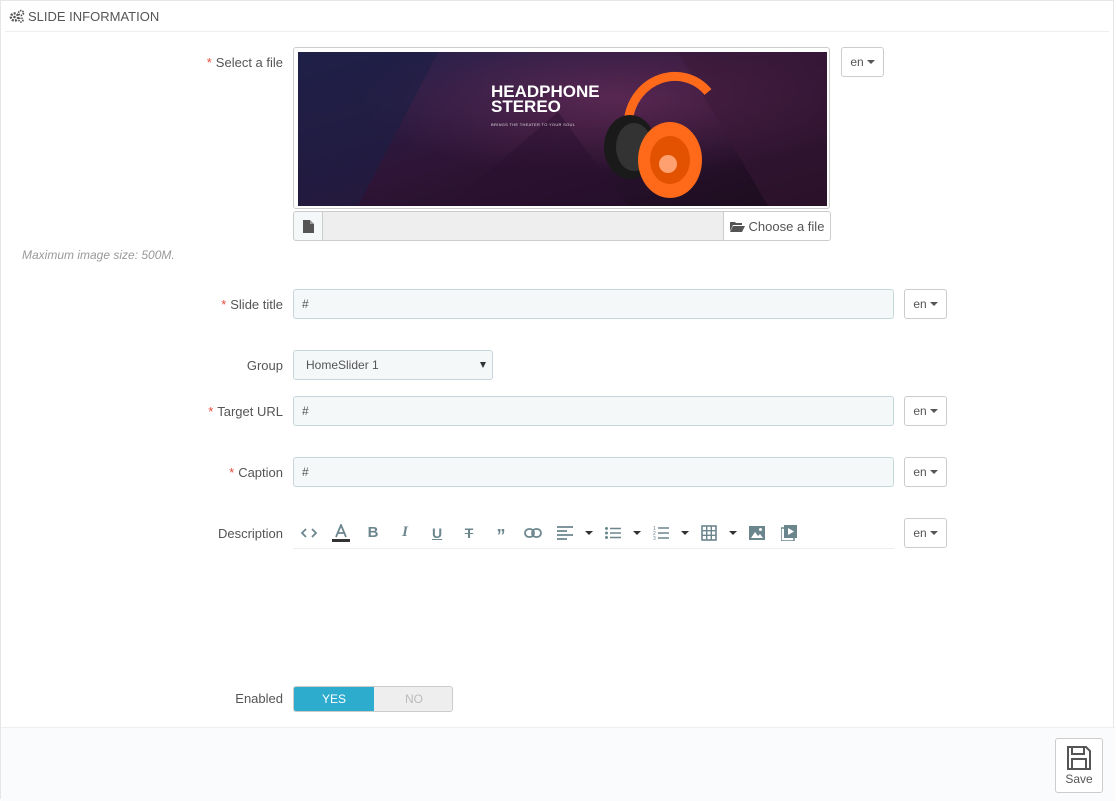  What do you see at coordinates (209, 62) in the screenshot?
I see `required-marker: *` at bounding box center [209, 62].